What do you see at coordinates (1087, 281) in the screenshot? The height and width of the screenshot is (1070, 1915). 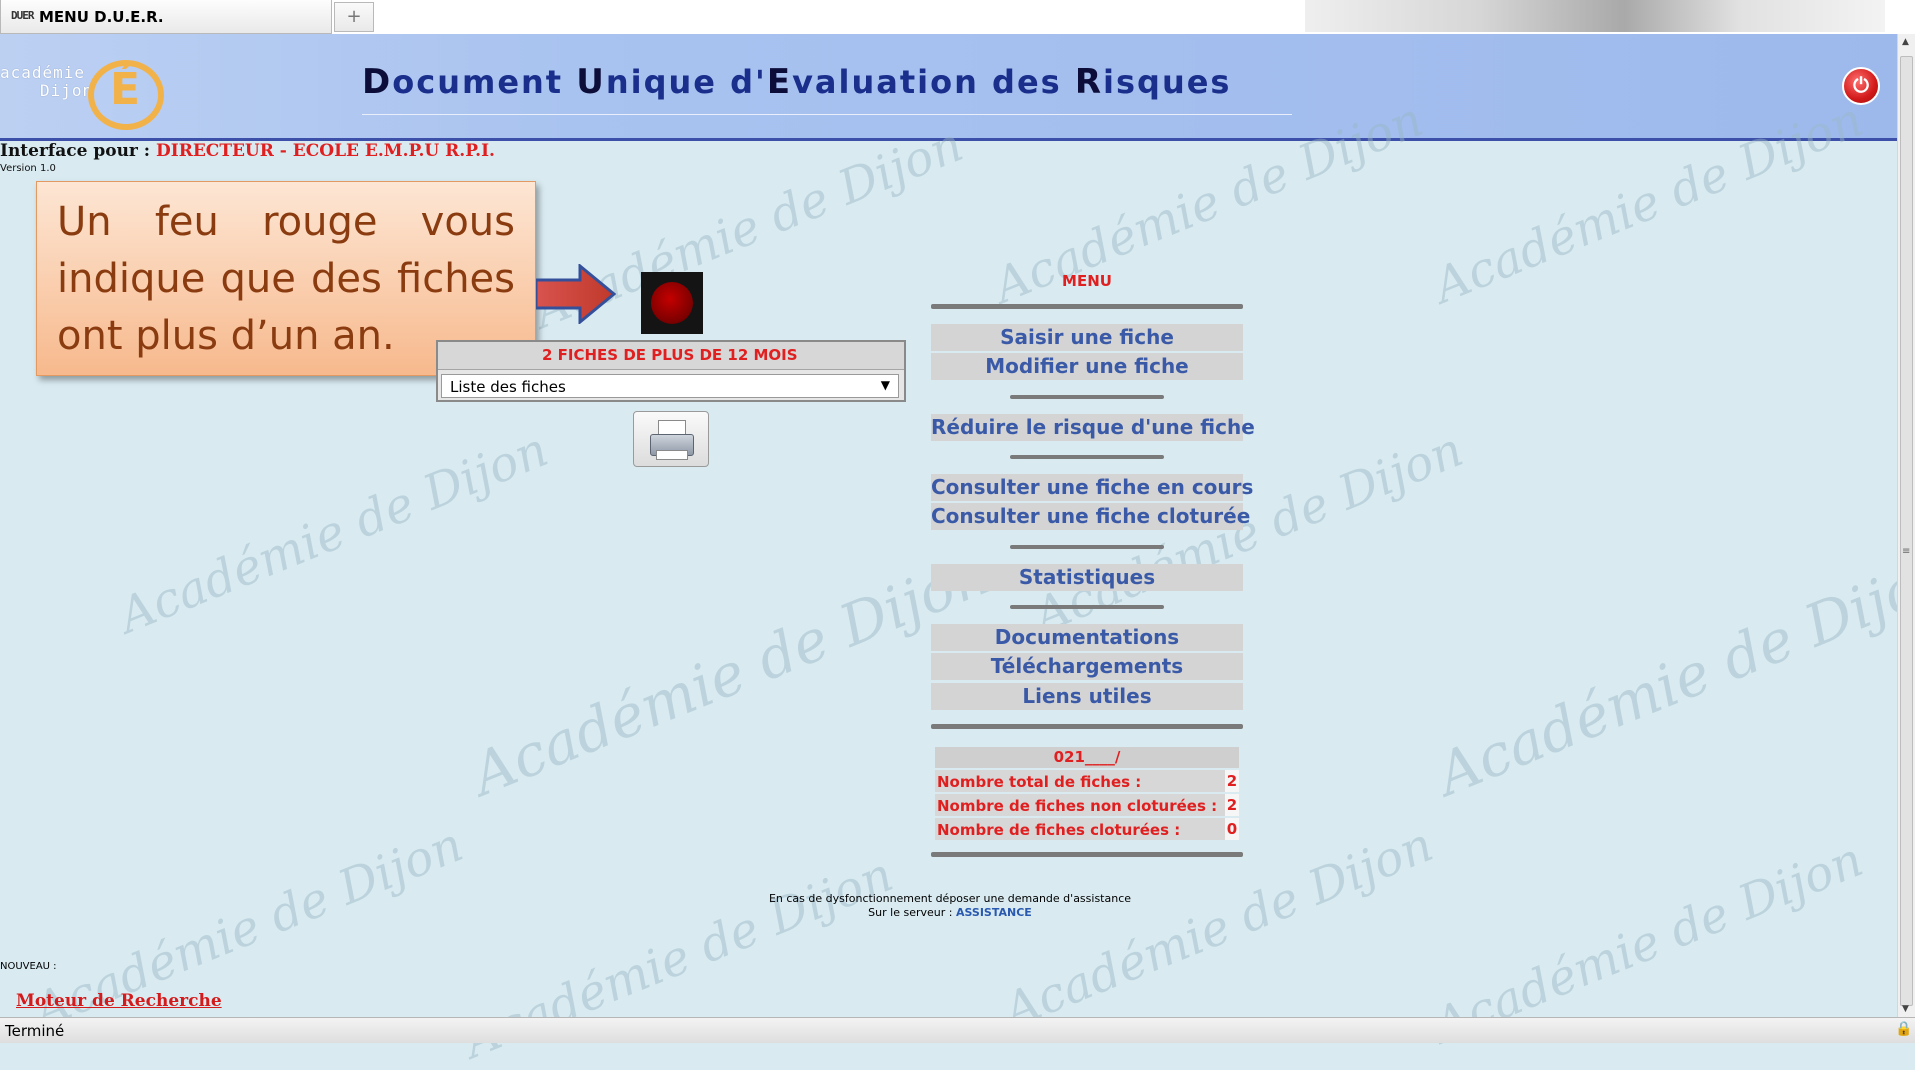 I see `menu-title: MENU` at bounding box center [1087, 281].